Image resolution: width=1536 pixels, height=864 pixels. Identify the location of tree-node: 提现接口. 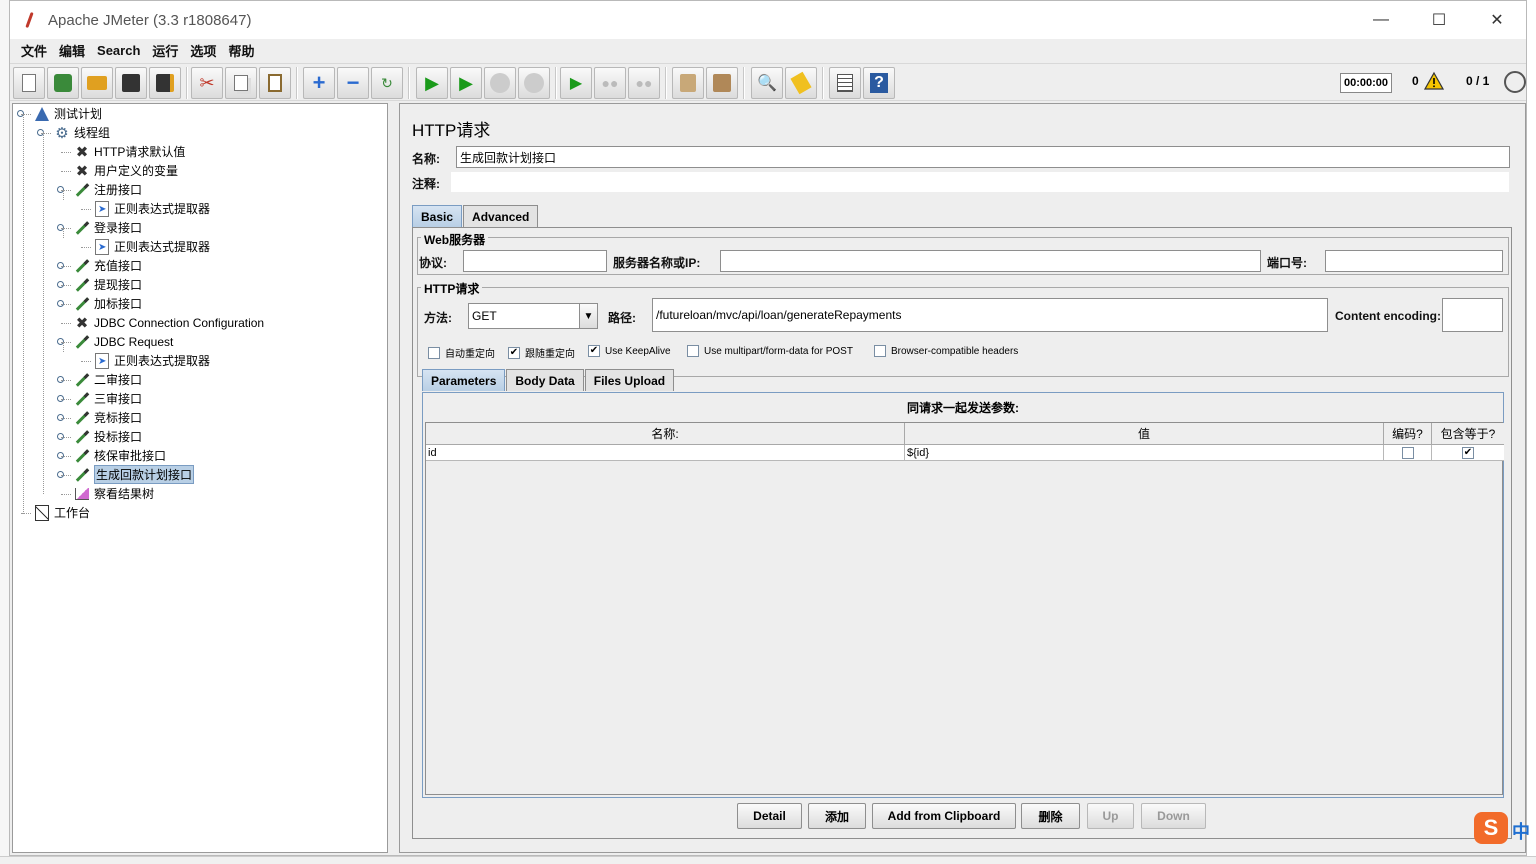
(107, 284).